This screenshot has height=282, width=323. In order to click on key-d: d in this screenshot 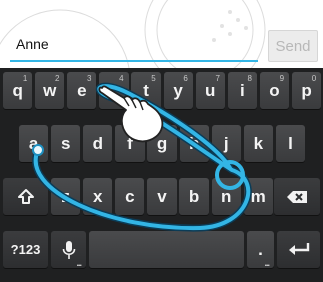, I will do `click(98, 143)`.